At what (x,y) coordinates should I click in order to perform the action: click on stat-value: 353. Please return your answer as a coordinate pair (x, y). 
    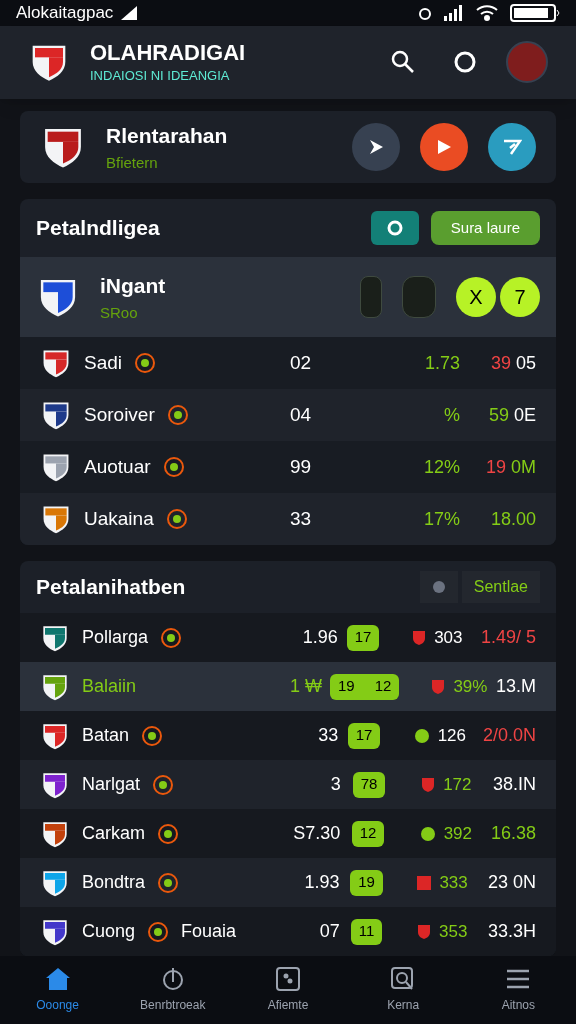
    Looking at the image, I should click on (453, 931).